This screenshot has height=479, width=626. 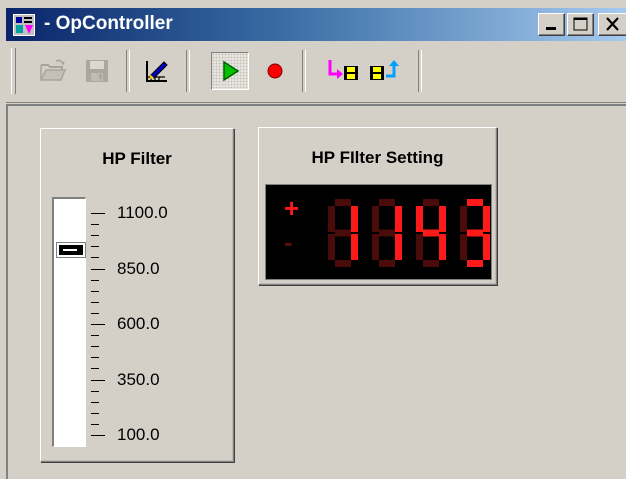 I want to click on play-icon, so click(x=231, y=71).